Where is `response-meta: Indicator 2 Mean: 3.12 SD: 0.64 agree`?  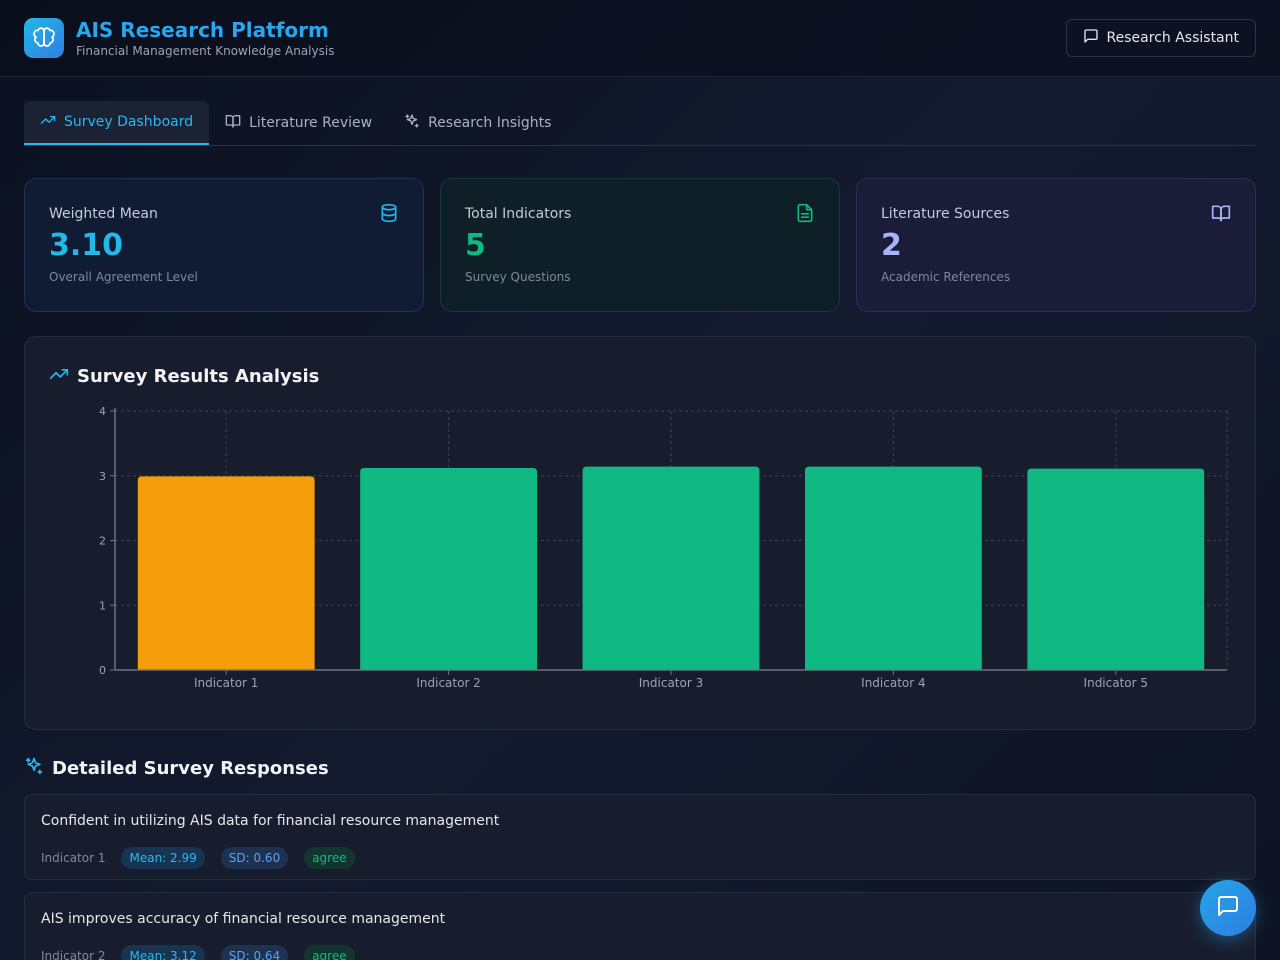
response-meta: Indicator 2 Mean: 3.12 SD: 0.64 agree is located at coordinates (640, 952).